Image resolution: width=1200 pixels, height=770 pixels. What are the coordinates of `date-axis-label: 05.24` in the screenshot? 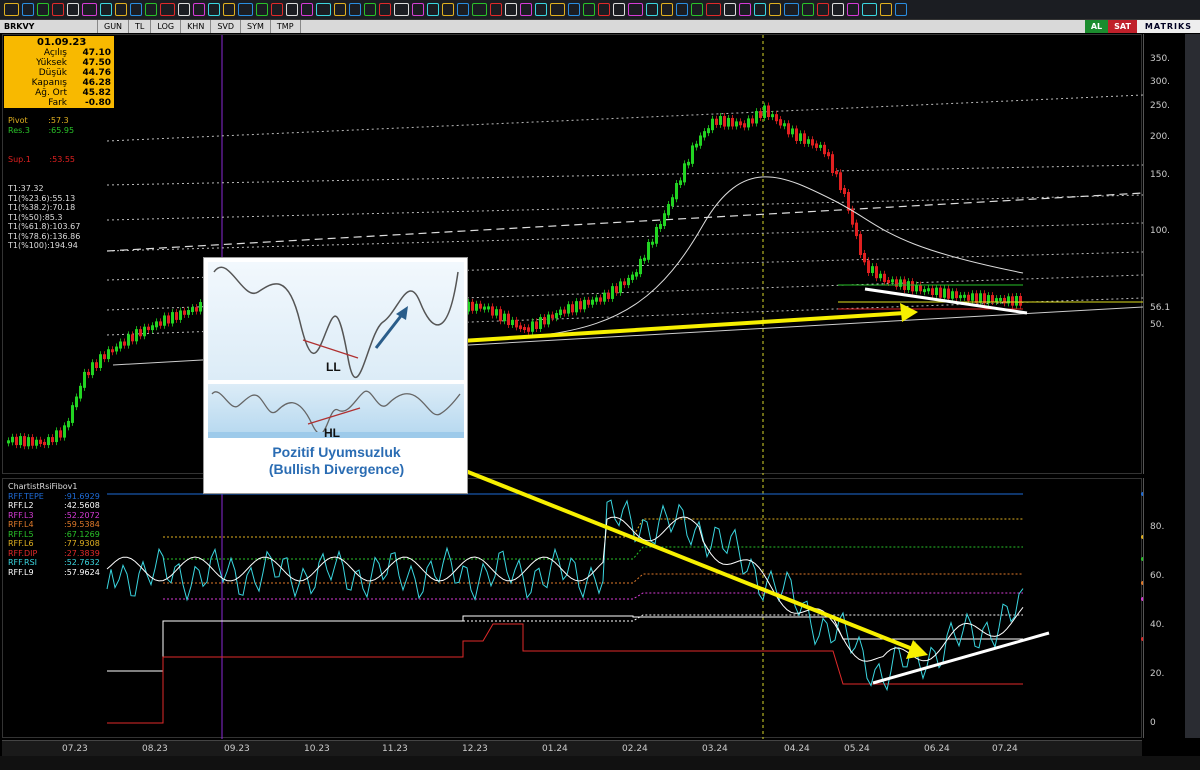 It's located at (857, 749).